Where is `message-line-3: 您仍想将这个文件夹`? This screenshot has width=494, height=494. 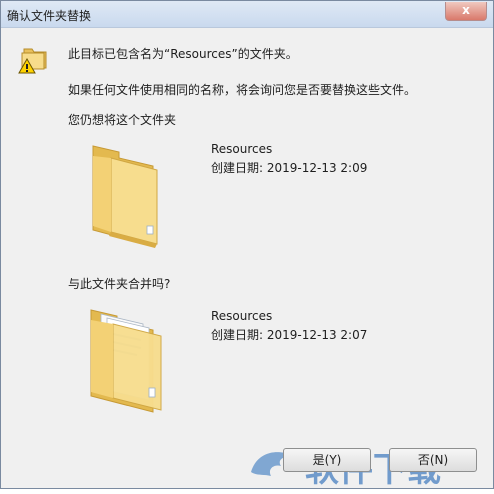
message-line-3: 您仍想将这个文件夹 is located at coordinates (122, 120).